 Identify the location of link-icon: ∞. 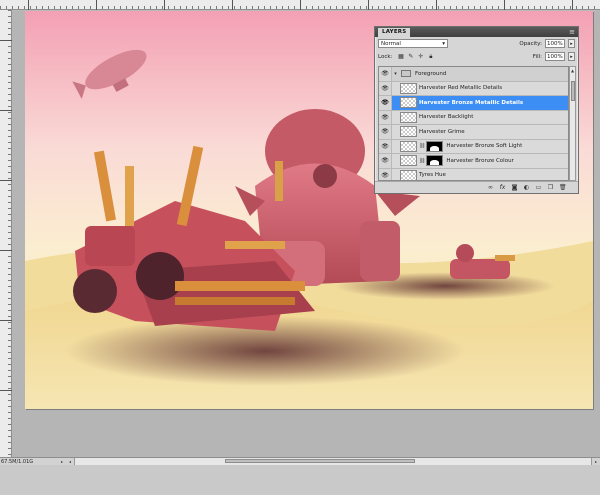
(490, 187).